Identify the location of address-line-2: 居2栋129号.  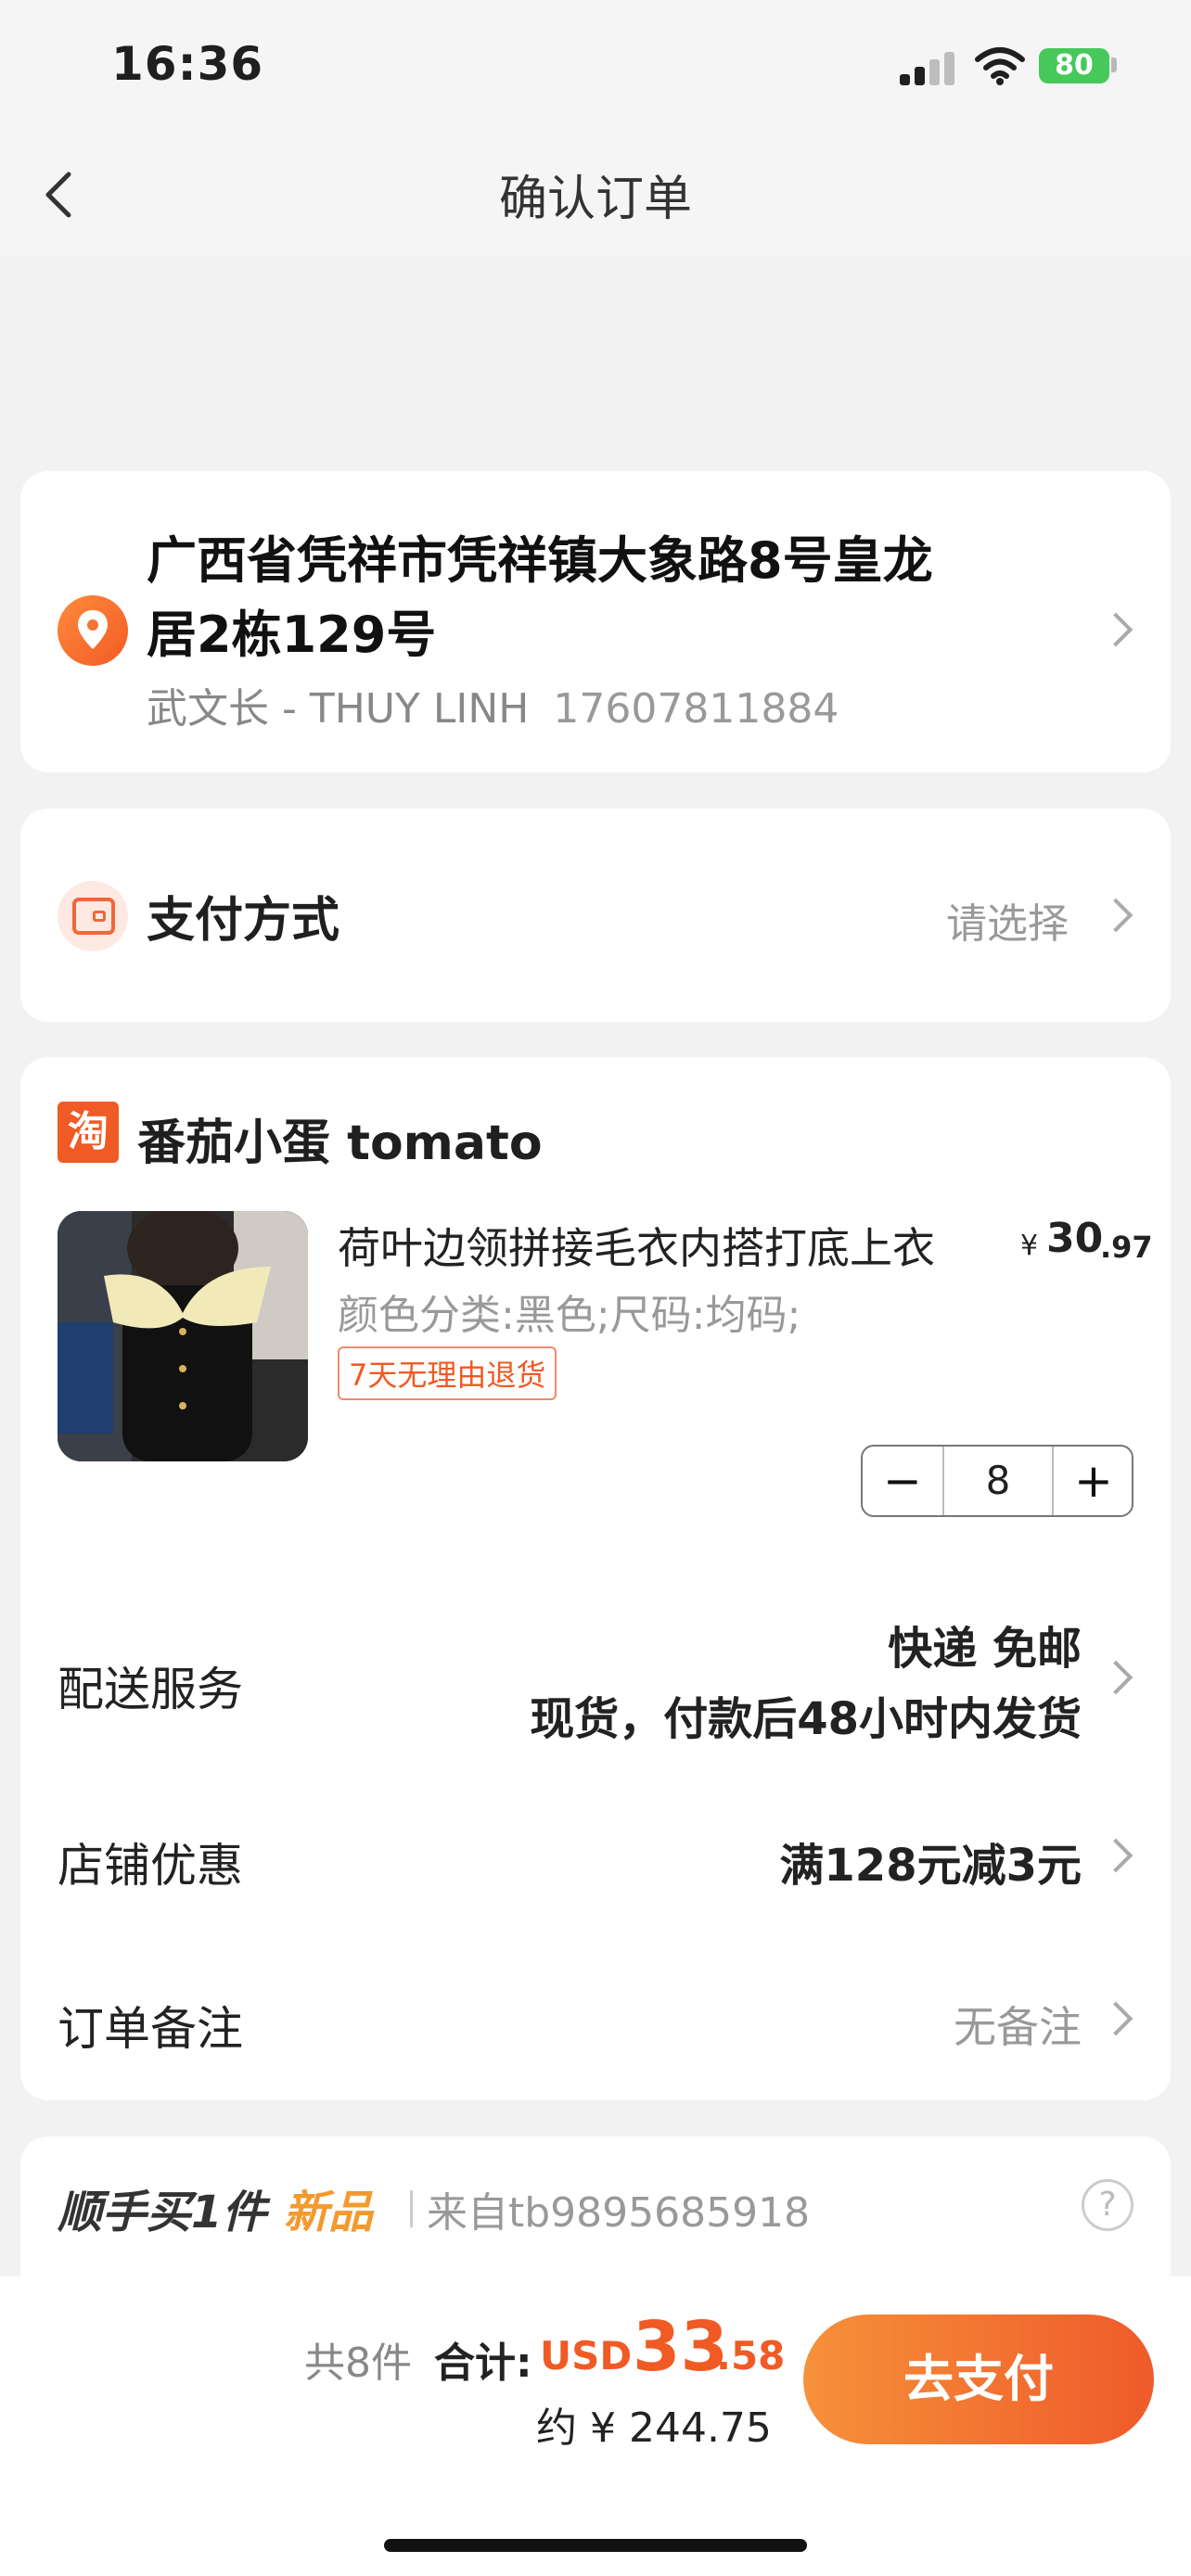
(292, 635).